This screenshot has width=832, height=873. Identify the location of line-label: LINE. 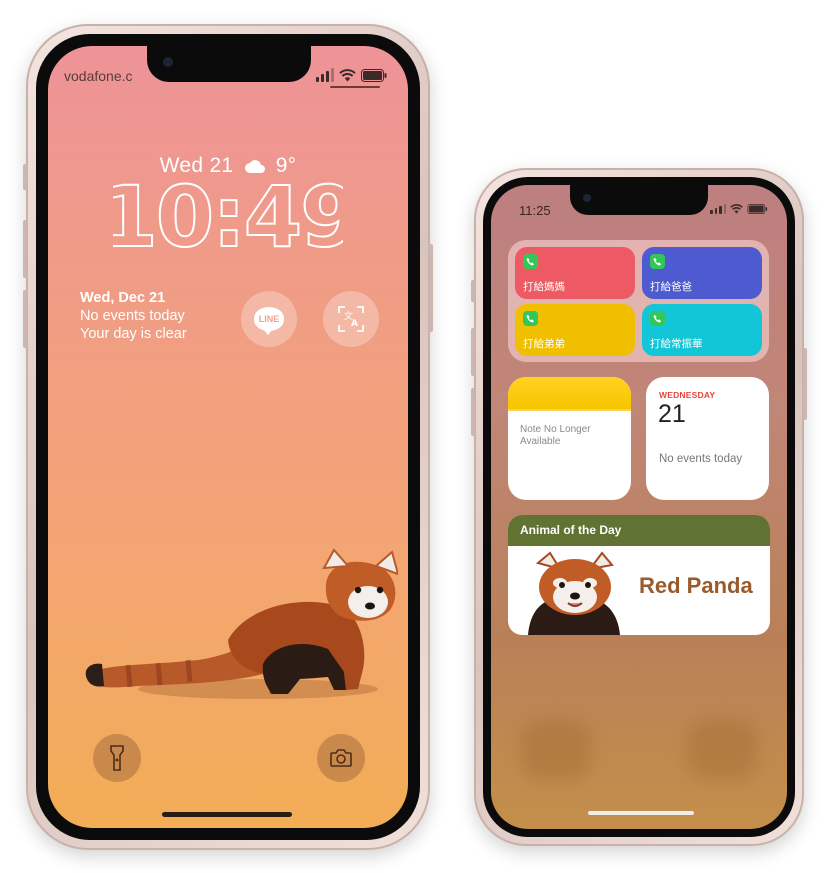
(269, 319).